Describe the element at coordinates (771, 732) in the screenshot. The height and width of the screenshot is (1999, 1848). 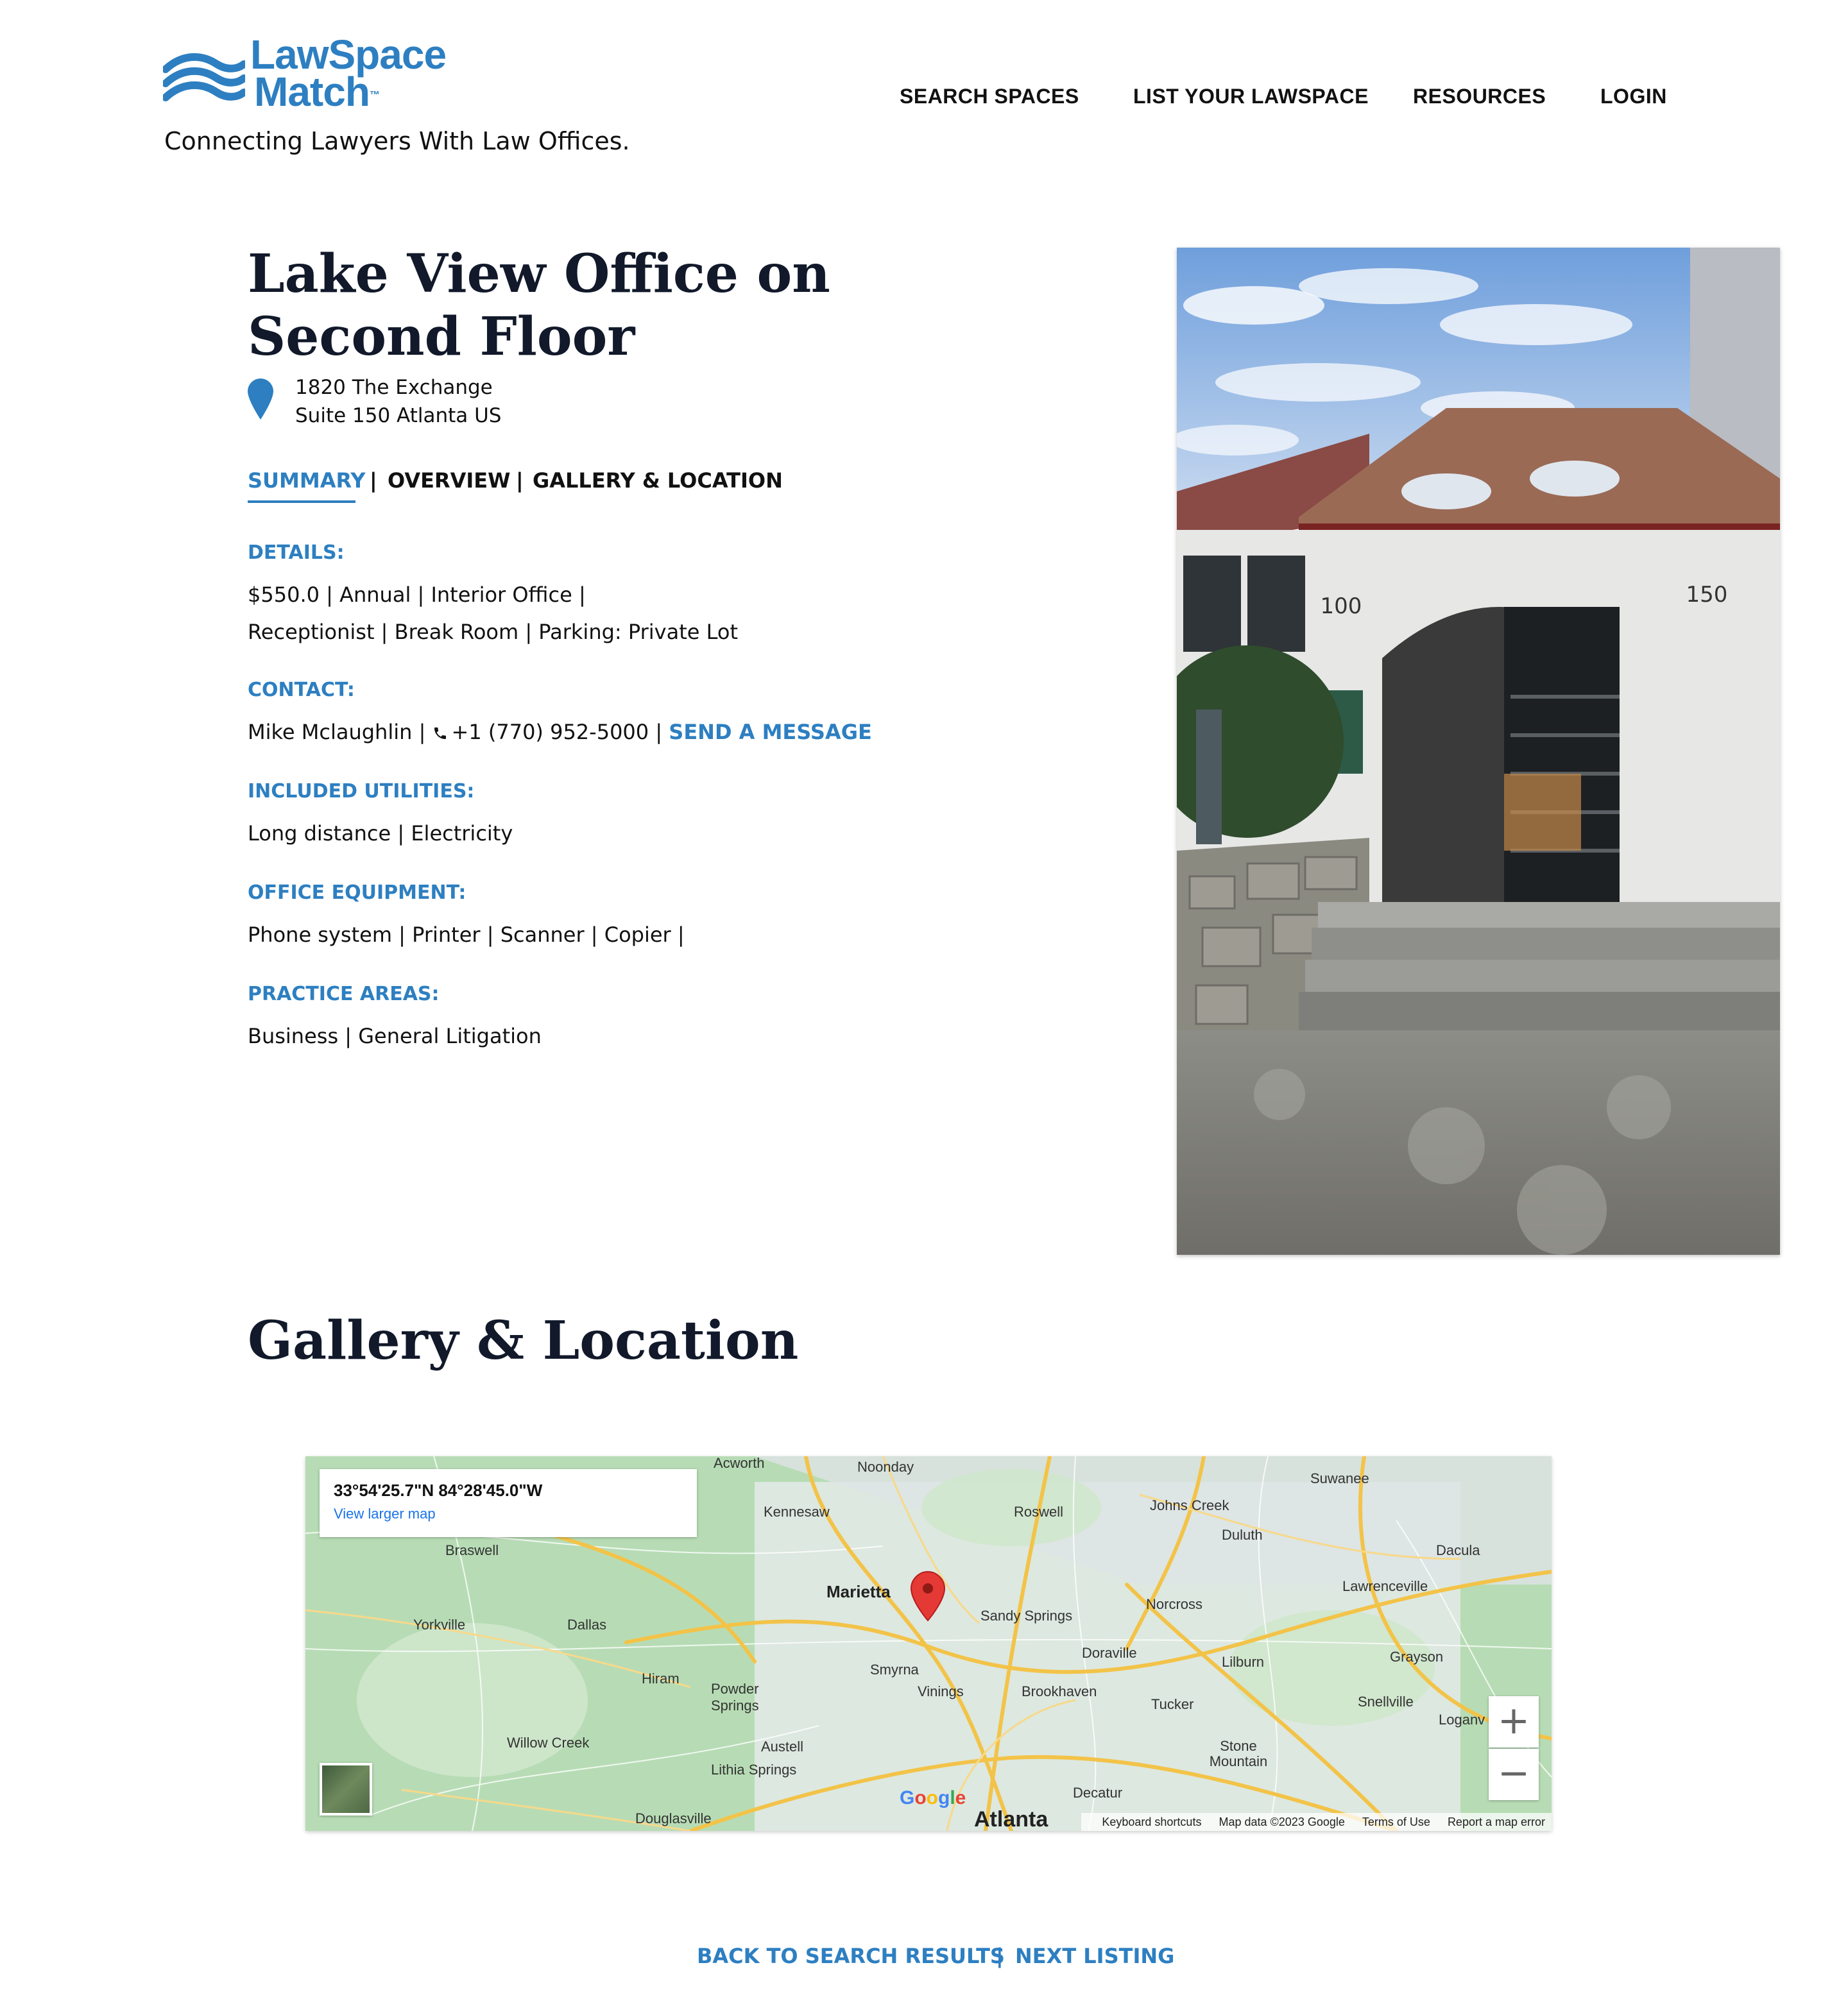
I see `send-message-link: SEND A MESSAGE` at that location.